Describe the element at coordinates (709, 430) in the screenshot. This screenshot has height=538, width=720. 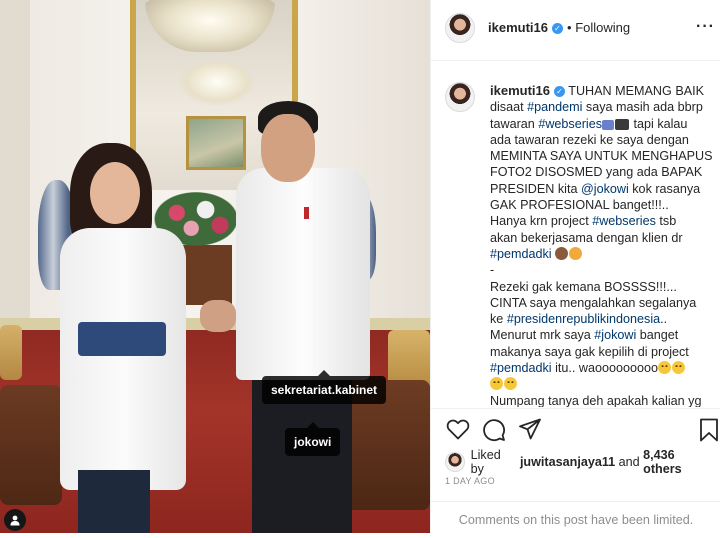
I see `bookmark-icon` at that location.